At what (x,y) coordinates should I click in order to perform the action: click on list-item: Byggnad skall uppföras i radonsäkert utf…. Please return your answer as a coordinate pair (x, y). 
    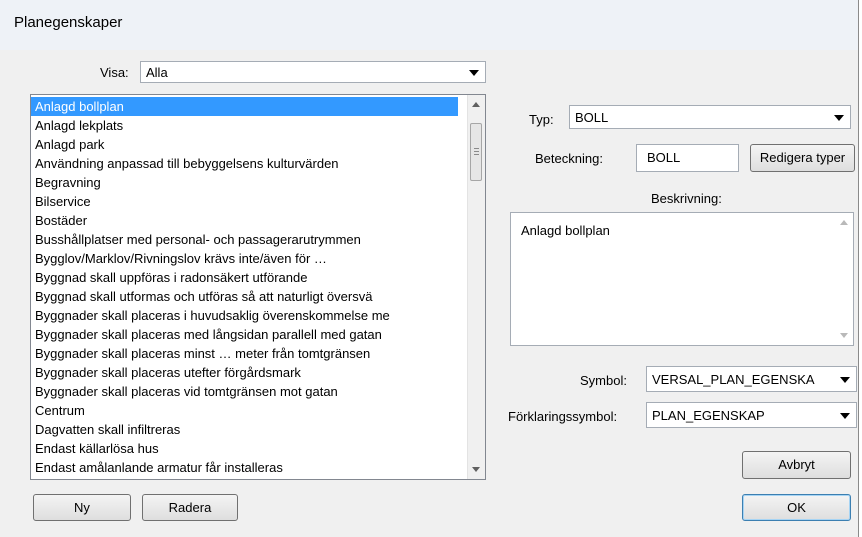
    Looking at the image, I should click on (244, 277).